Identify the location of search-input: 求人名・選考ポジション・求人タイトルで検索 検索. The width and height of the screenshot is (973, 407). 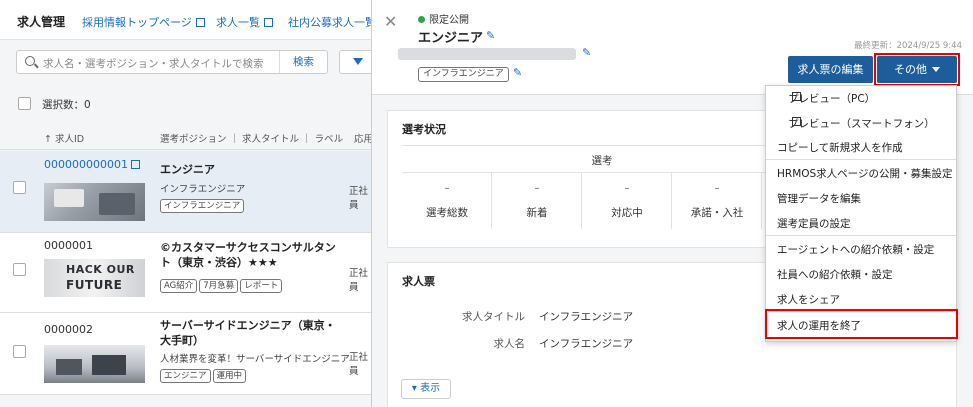
(172, 62).